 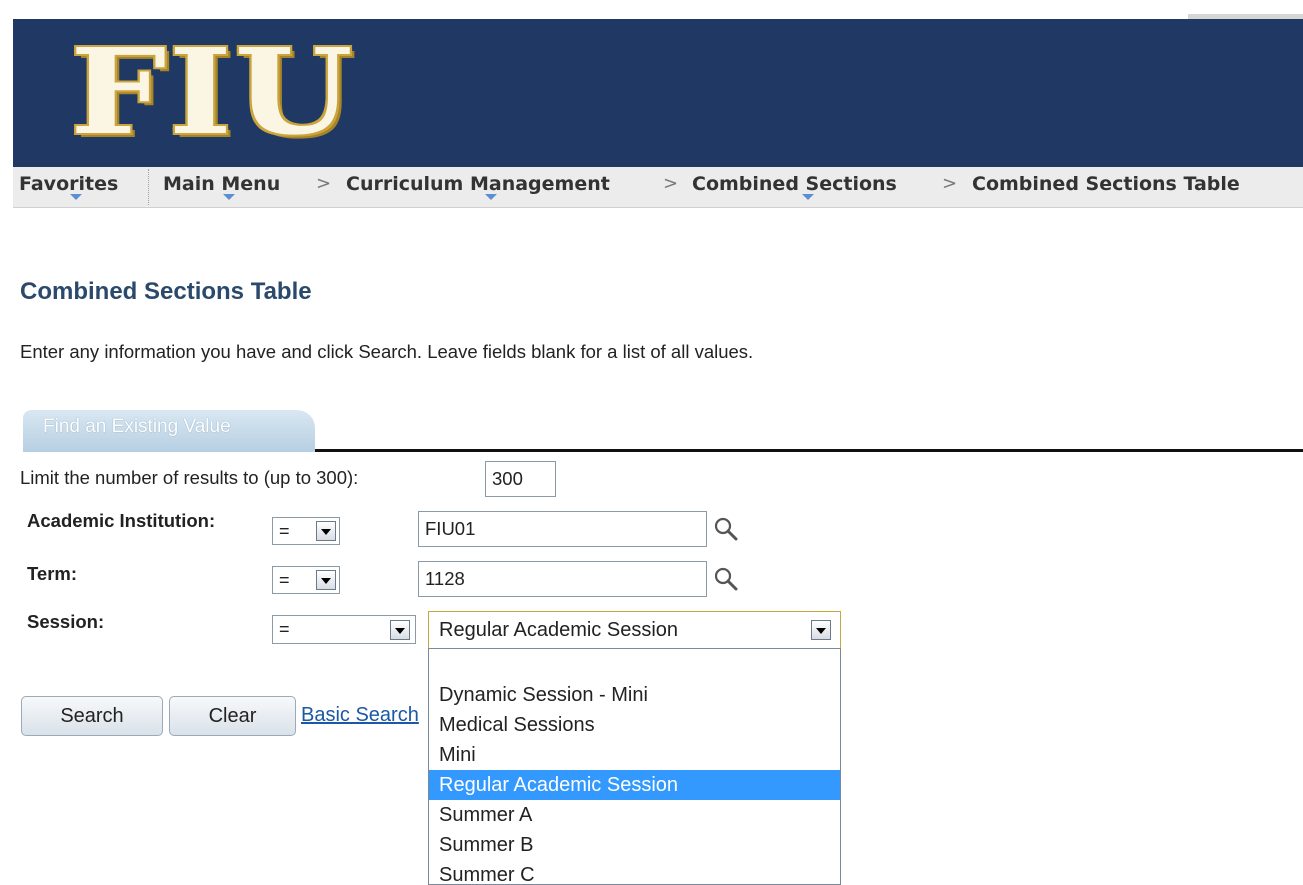 What do you see at coordinates (478, 184) in the screenshot?
I see `nav-curriculum-management: Curriculum Management` at bounding box center [478, 184].